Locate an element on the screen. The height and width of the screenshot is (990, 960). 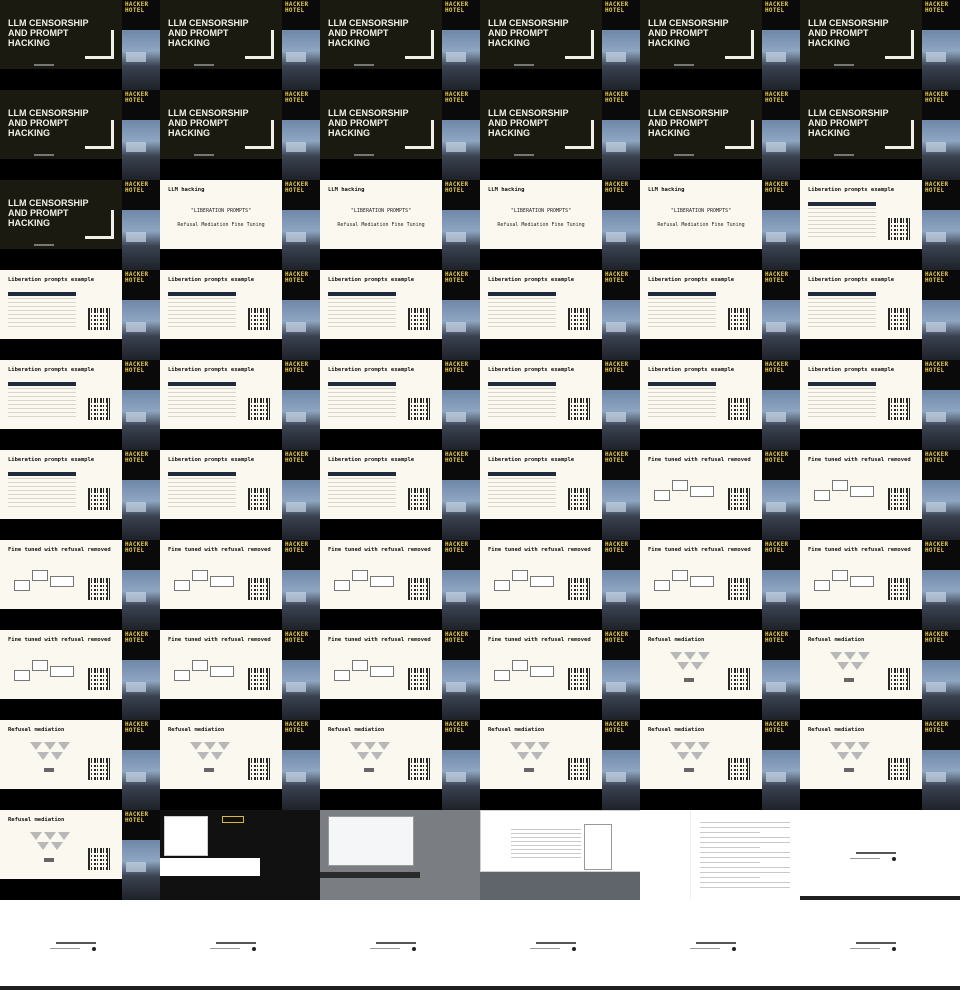
title-slide: LLM CENSORSHIP AND PROMPT HACKING is located at coordinates (61, 34).